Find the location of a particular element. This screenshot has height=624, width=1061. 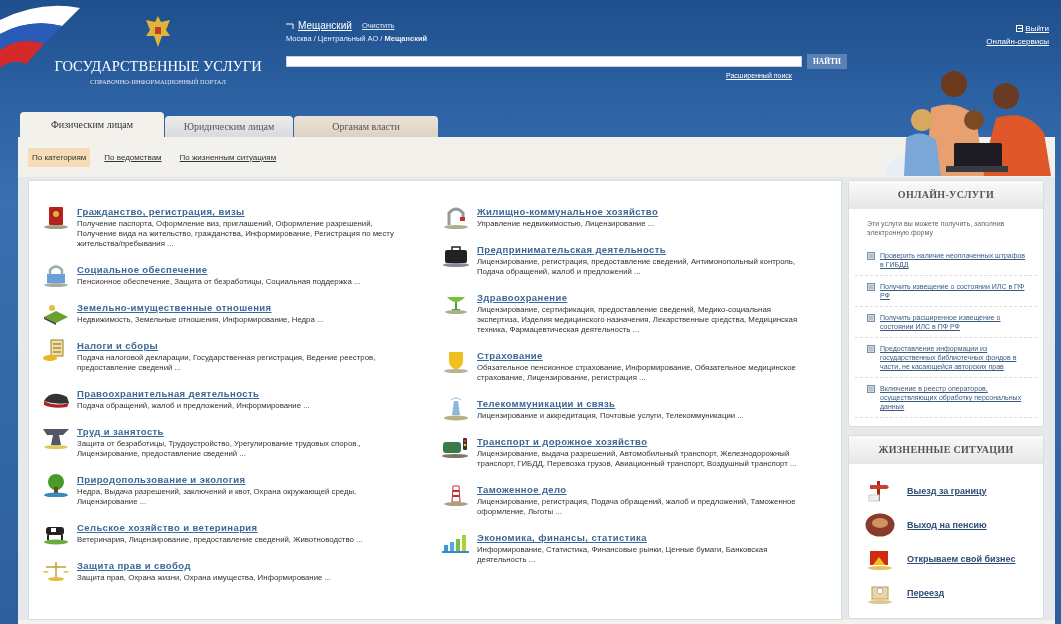

category-link: Страхование is located at coordinates (510, 355).